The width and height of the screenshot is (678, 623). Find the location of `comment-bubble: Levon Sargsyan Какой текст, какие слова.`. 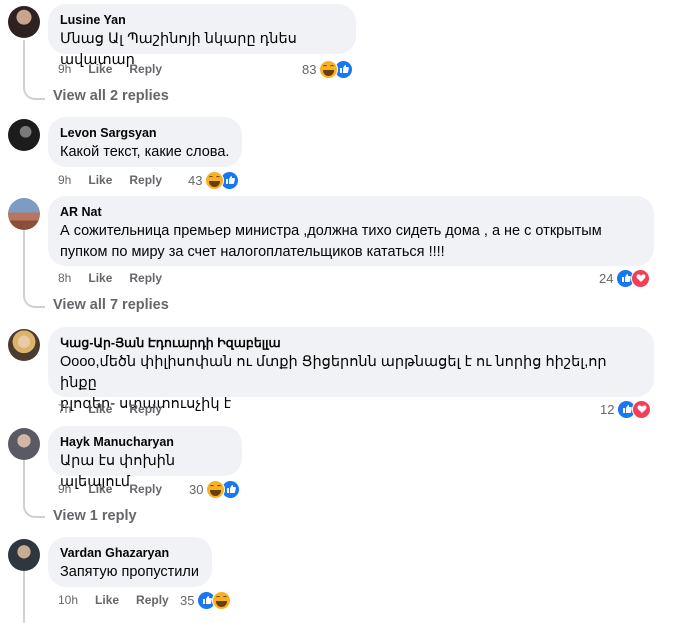

comment-bubble: Levon Sargsyan Какой текст, какие слова. is located at coordinates (145, 142).